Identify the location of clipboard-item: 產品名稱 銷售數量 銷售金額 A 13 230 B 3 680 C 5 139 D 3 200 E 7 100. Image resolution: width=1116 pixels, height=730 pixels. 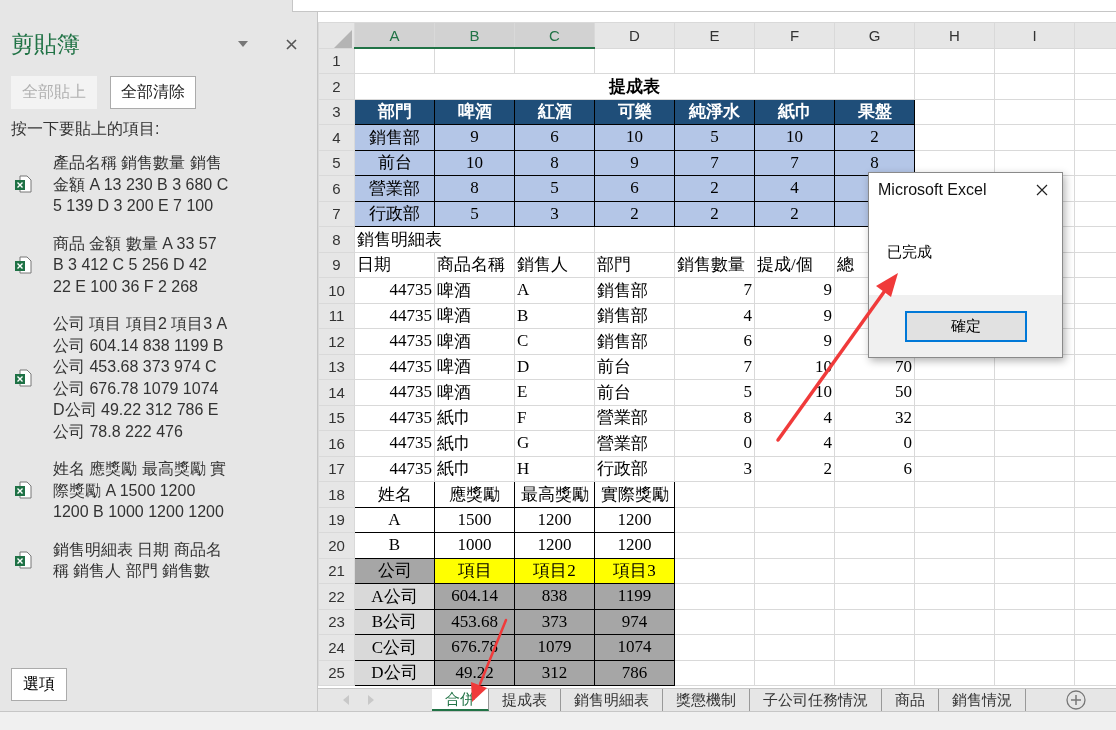
(141, 184).